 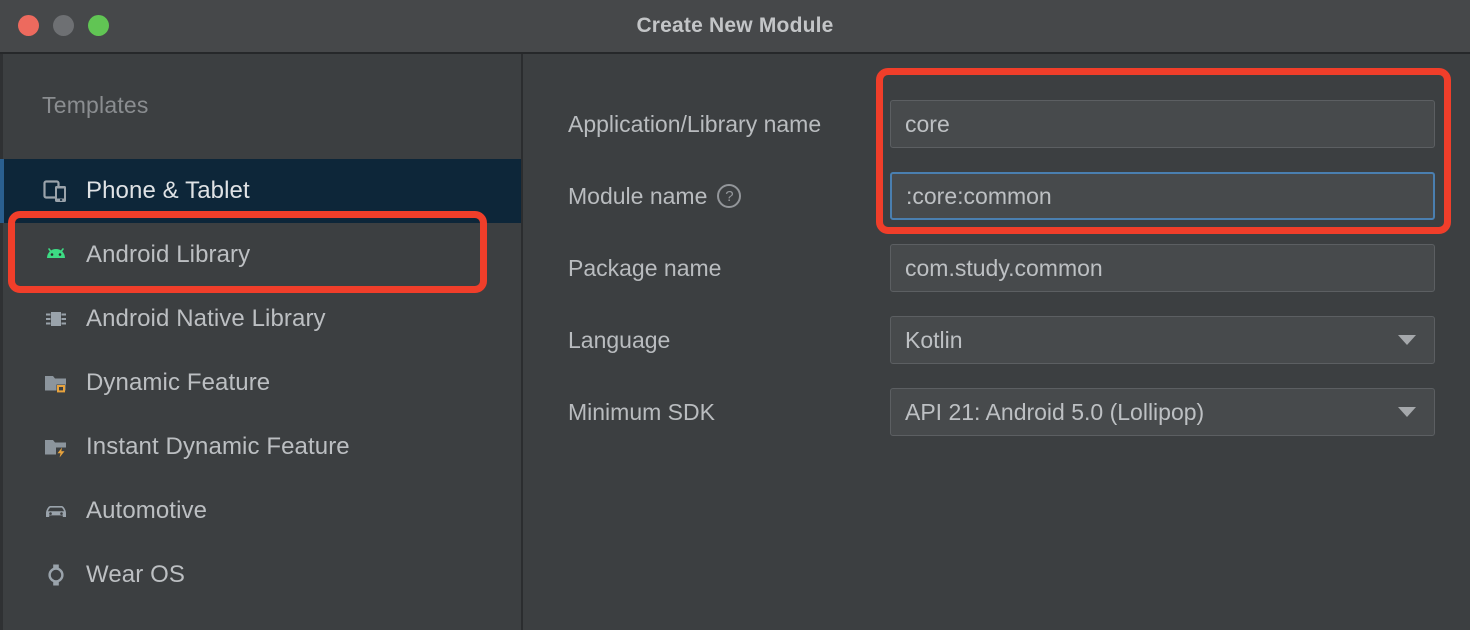 I want to click on language-label: Language, so click(x=619, y=339).